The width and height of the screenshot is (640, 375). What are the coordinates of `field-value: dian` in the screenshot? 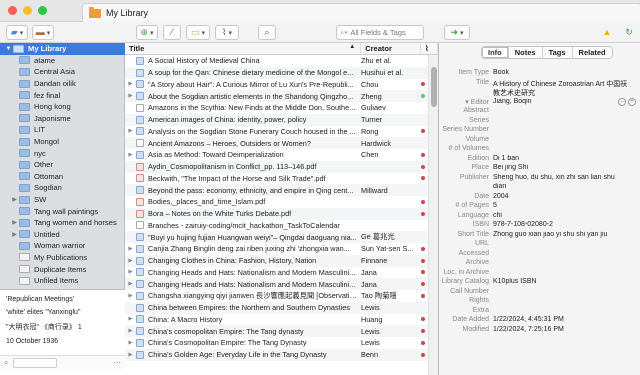 It's located at (499, 188).